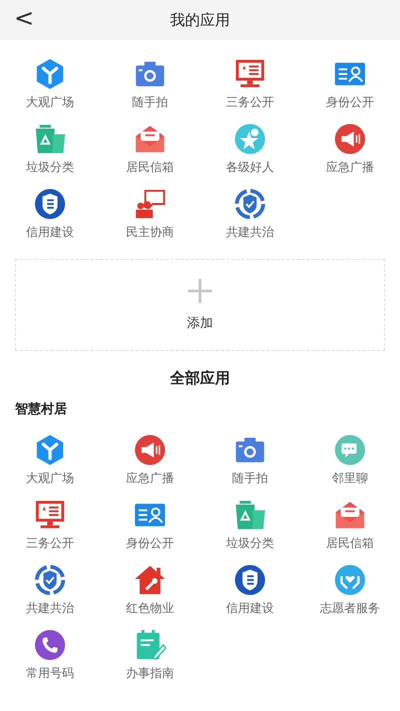 The image size is (400, 711). I want to click on app-tile: 民主协商, so click(150, 214).